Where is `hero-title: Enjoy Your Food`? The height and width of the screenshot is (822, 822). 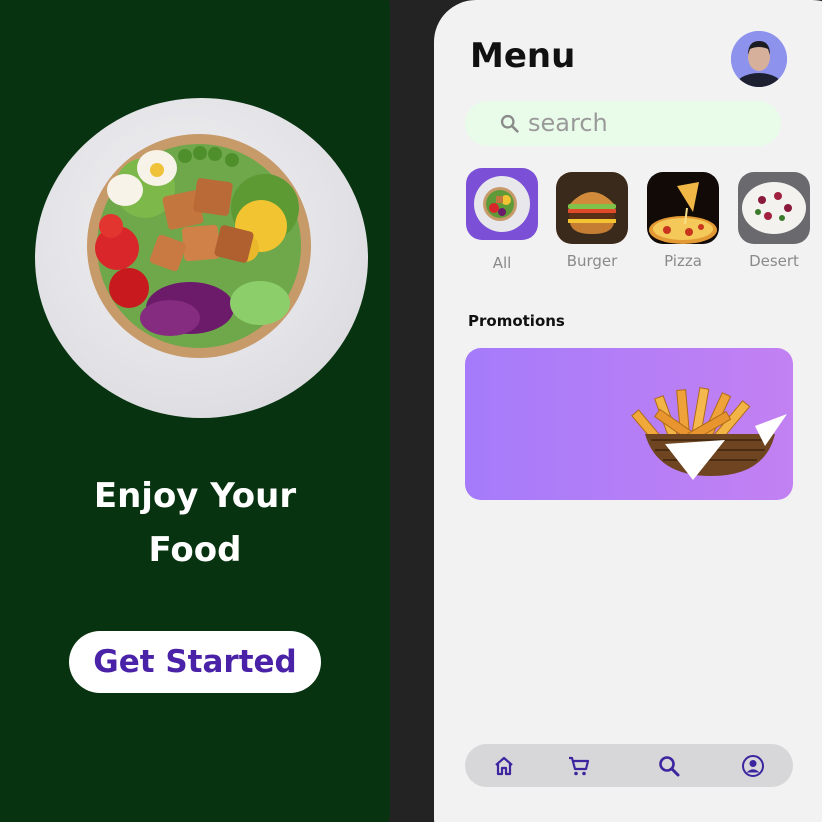 hero-title: Enjoy Your Food is located at coordinates (195, 523).